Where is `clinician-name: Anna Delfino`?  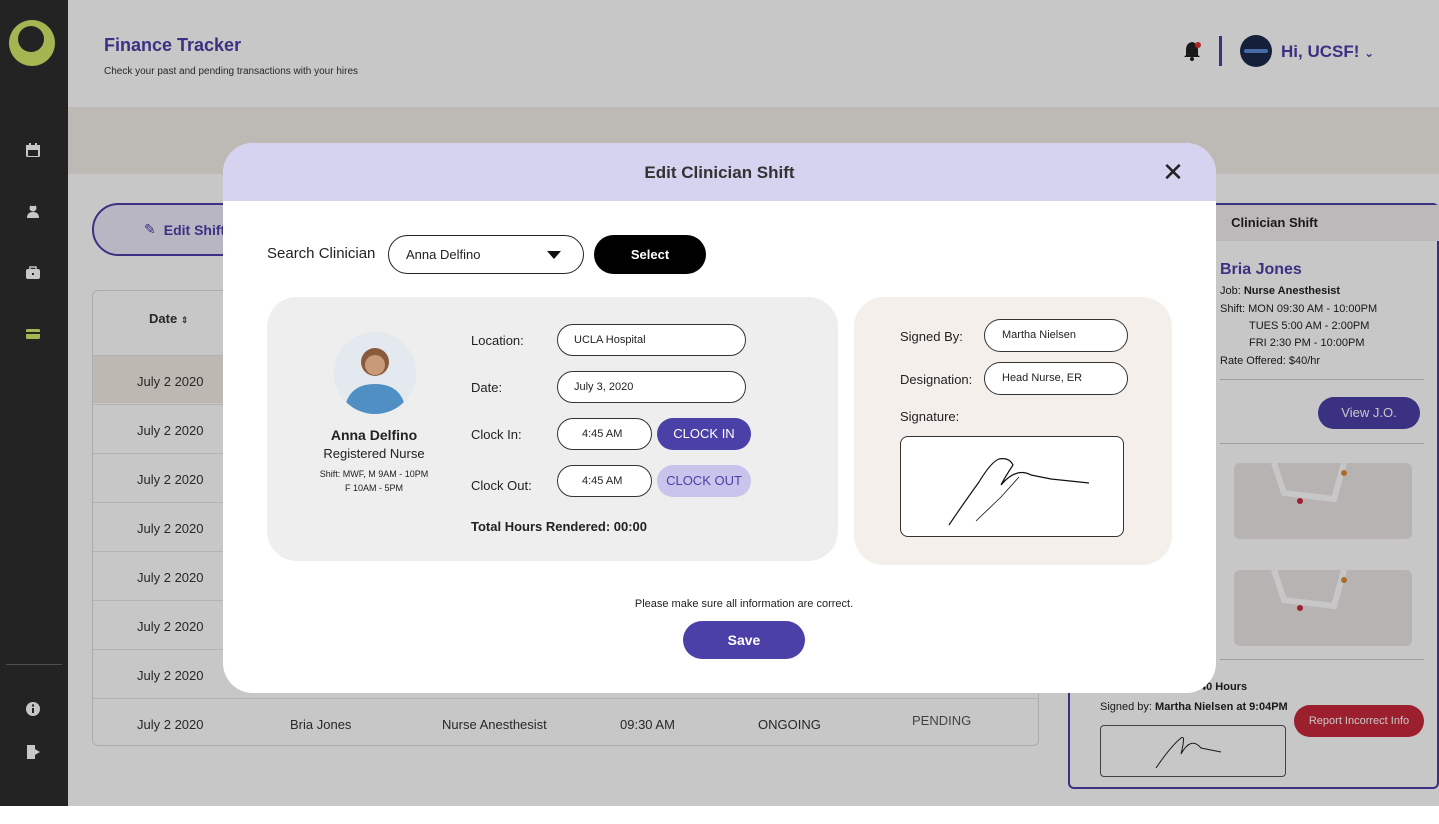
clinician-name: Anna Delfino is located at coordinates (374, 435).